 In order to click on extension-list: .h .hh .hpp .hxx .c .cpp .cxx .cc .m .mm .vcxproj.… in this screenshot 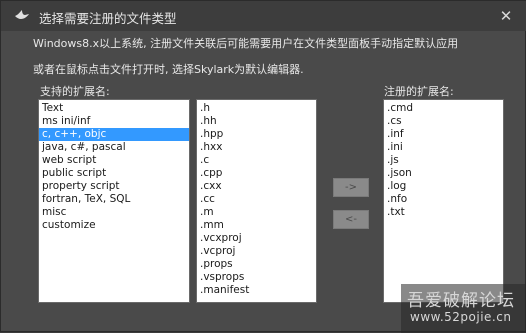, I will do `click(256, 201)`.